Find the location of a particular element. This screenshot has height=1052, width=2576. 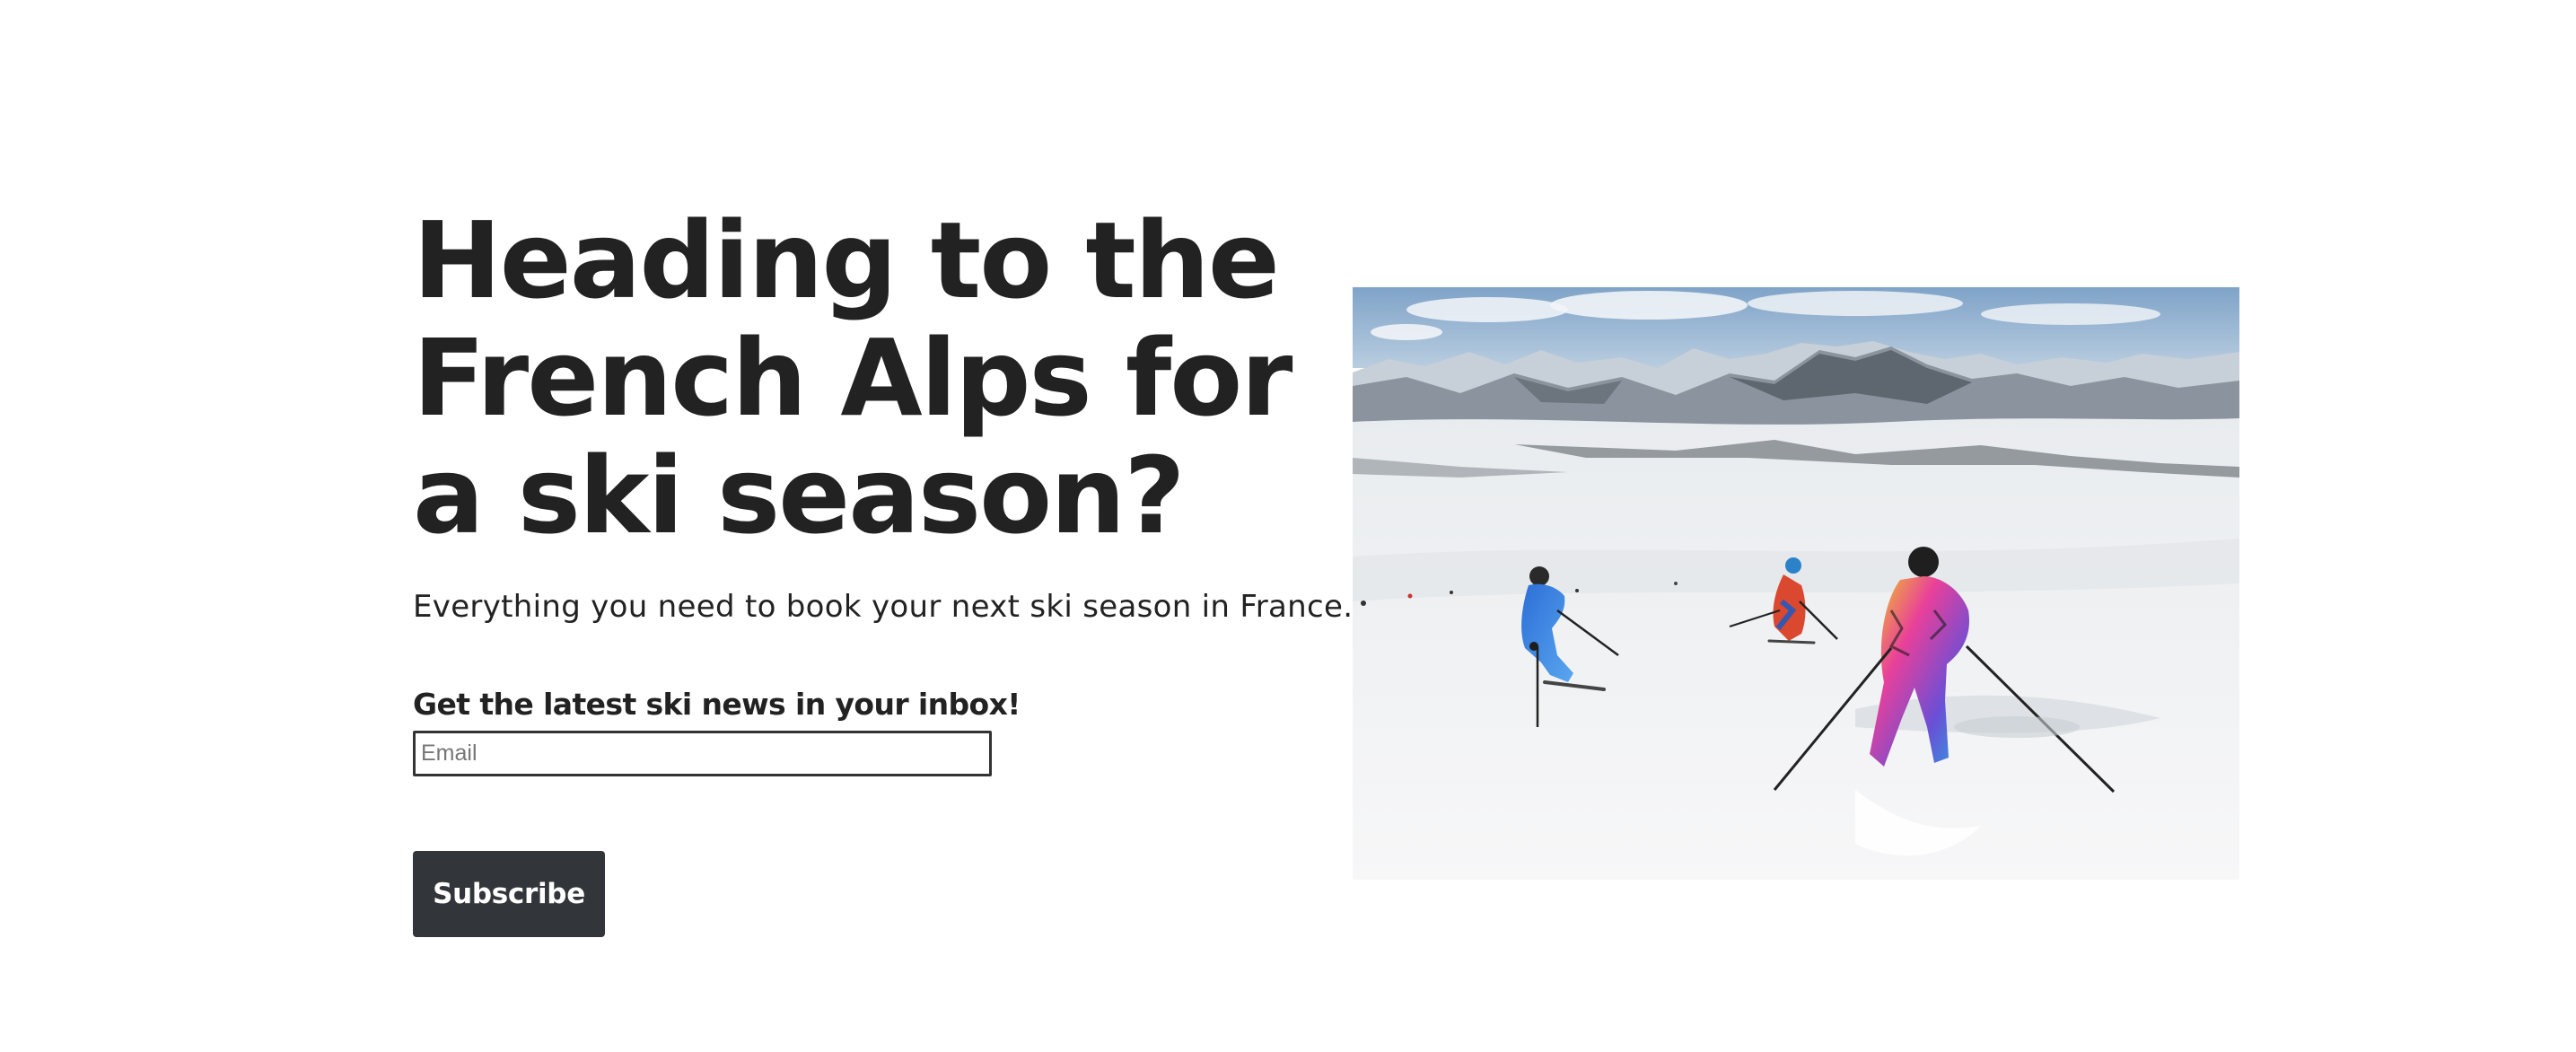

headline-line-3: a ski season? is located at coordinates (799, 496).